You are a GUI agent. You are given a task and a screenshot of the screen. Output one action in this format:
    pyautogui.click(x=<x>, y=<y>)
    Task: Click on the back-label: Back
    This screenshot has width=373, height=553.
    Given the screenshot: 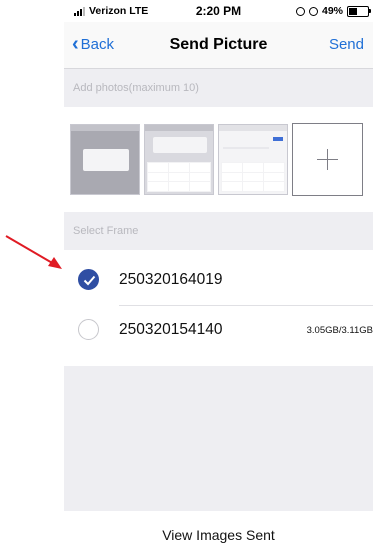 What is the action you would take?
    pyautogui.click(x=97, y=44)
    